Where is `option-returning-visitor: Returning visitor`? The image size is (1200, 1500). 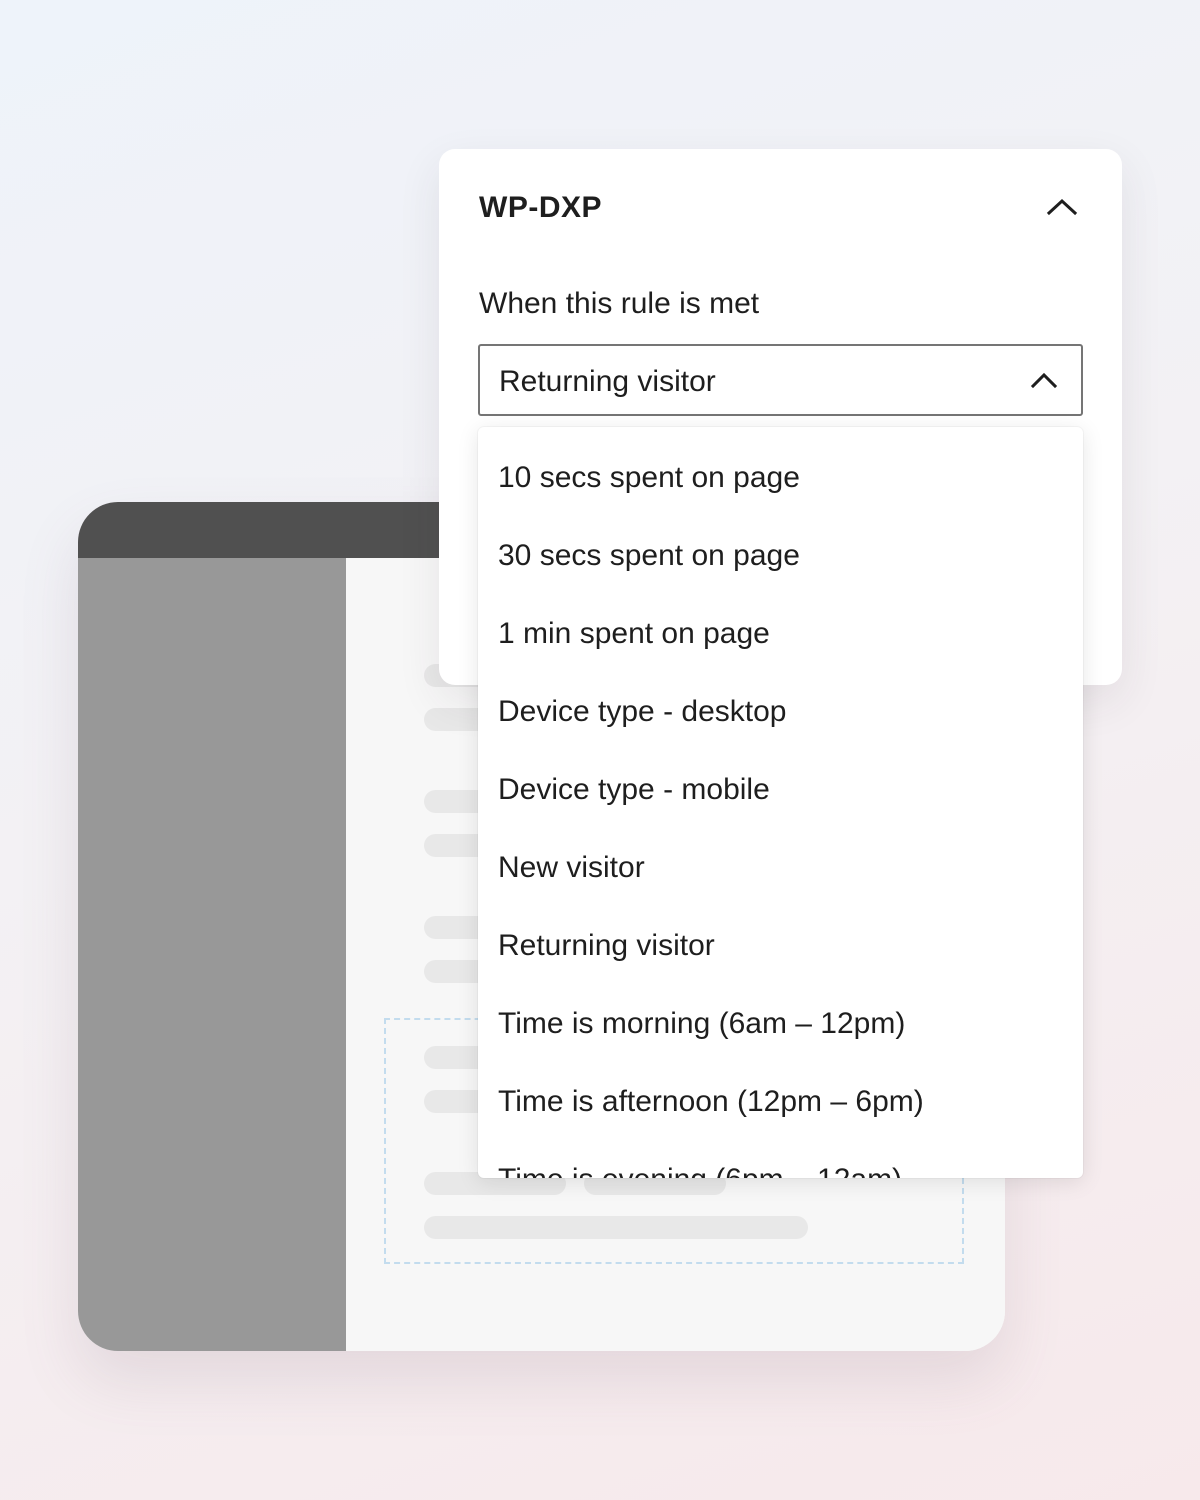
option-returning-visitor: Returning visitor is located at coordinates (780, 946).